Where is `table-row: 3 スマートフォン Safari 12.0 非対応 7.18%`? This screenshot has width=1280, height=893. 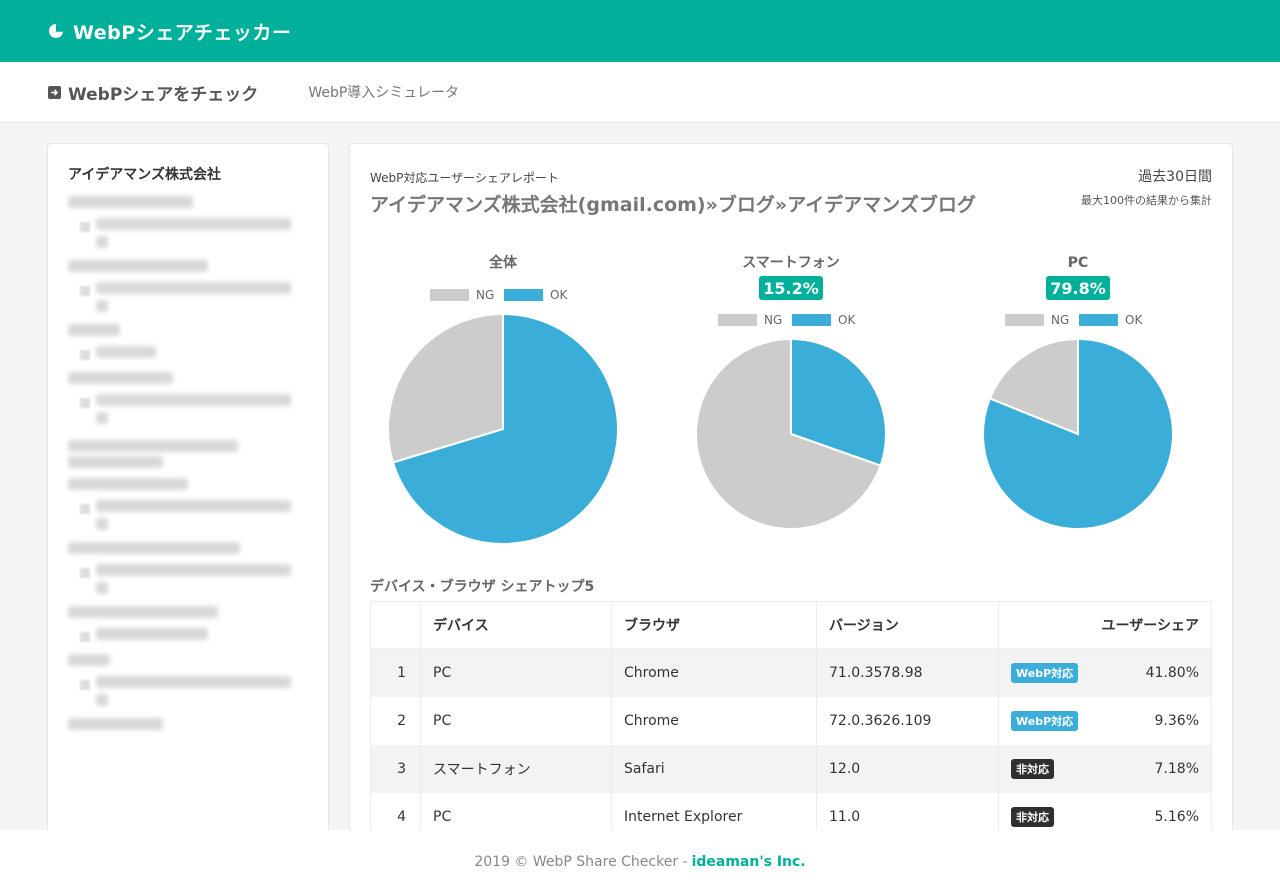 table-row: 3 スマートフォン Safari 12.0 非対応 7.18% is located at coordinates (791, 768).